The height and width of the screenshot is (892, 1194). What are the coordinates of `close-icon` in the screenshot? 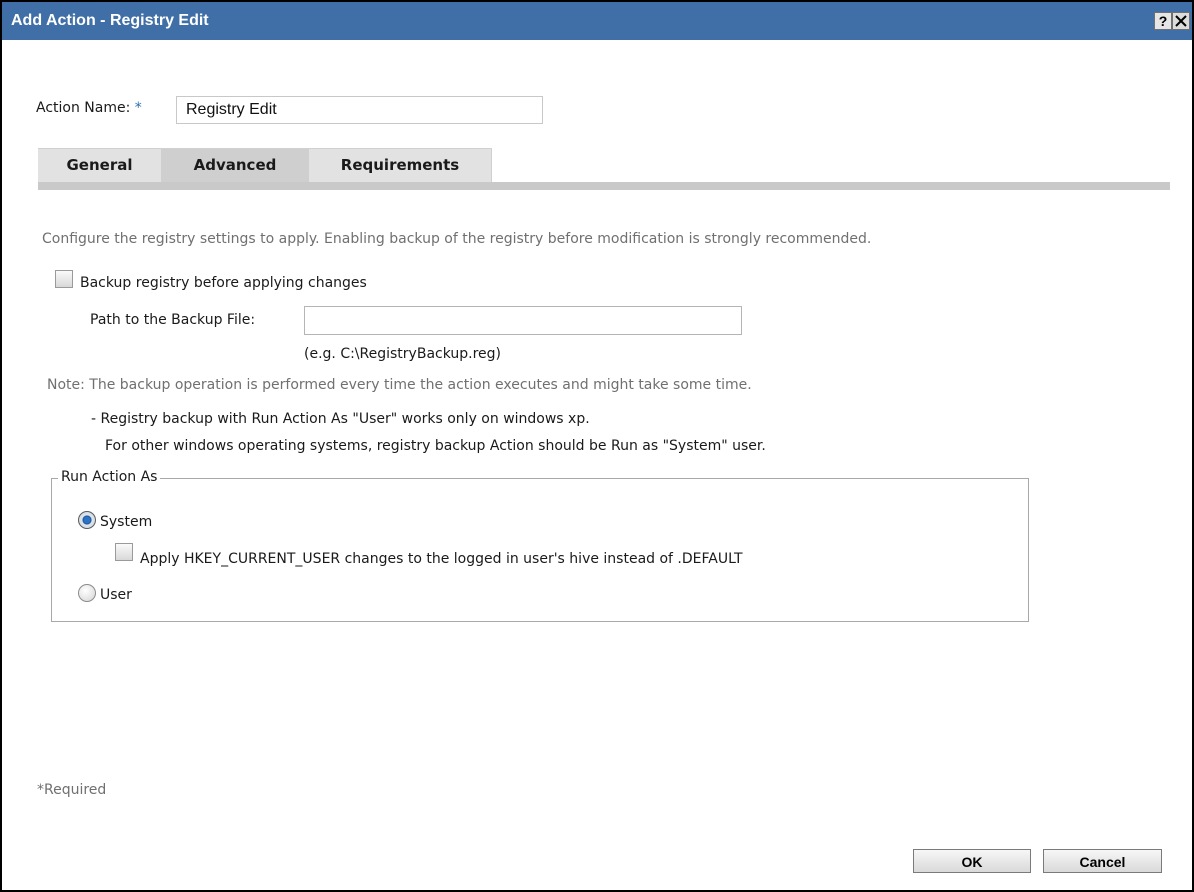 It's located at (1181, 21).